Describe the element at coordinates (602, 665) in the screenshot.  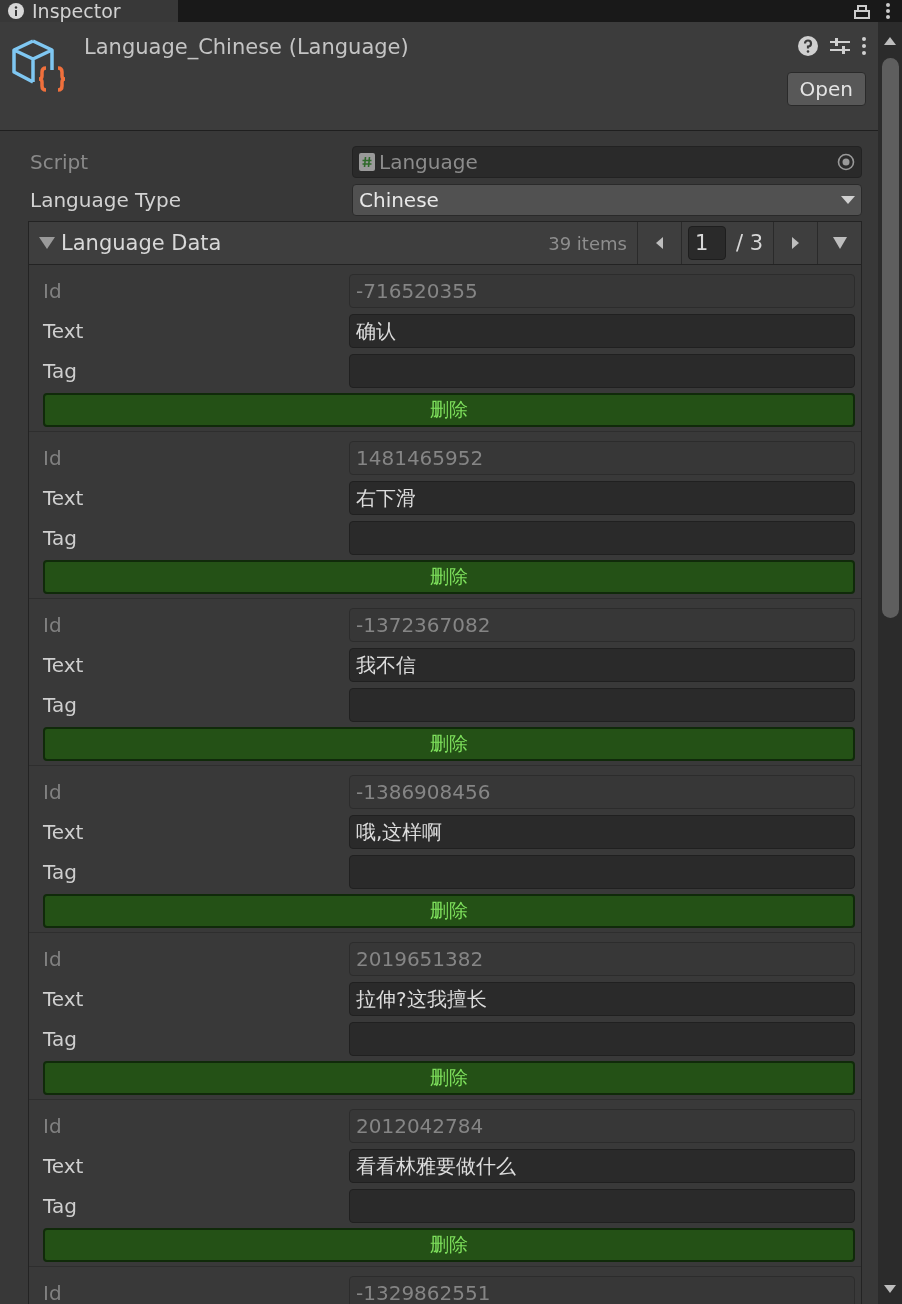
I see `text-field: 我不信` at that location.